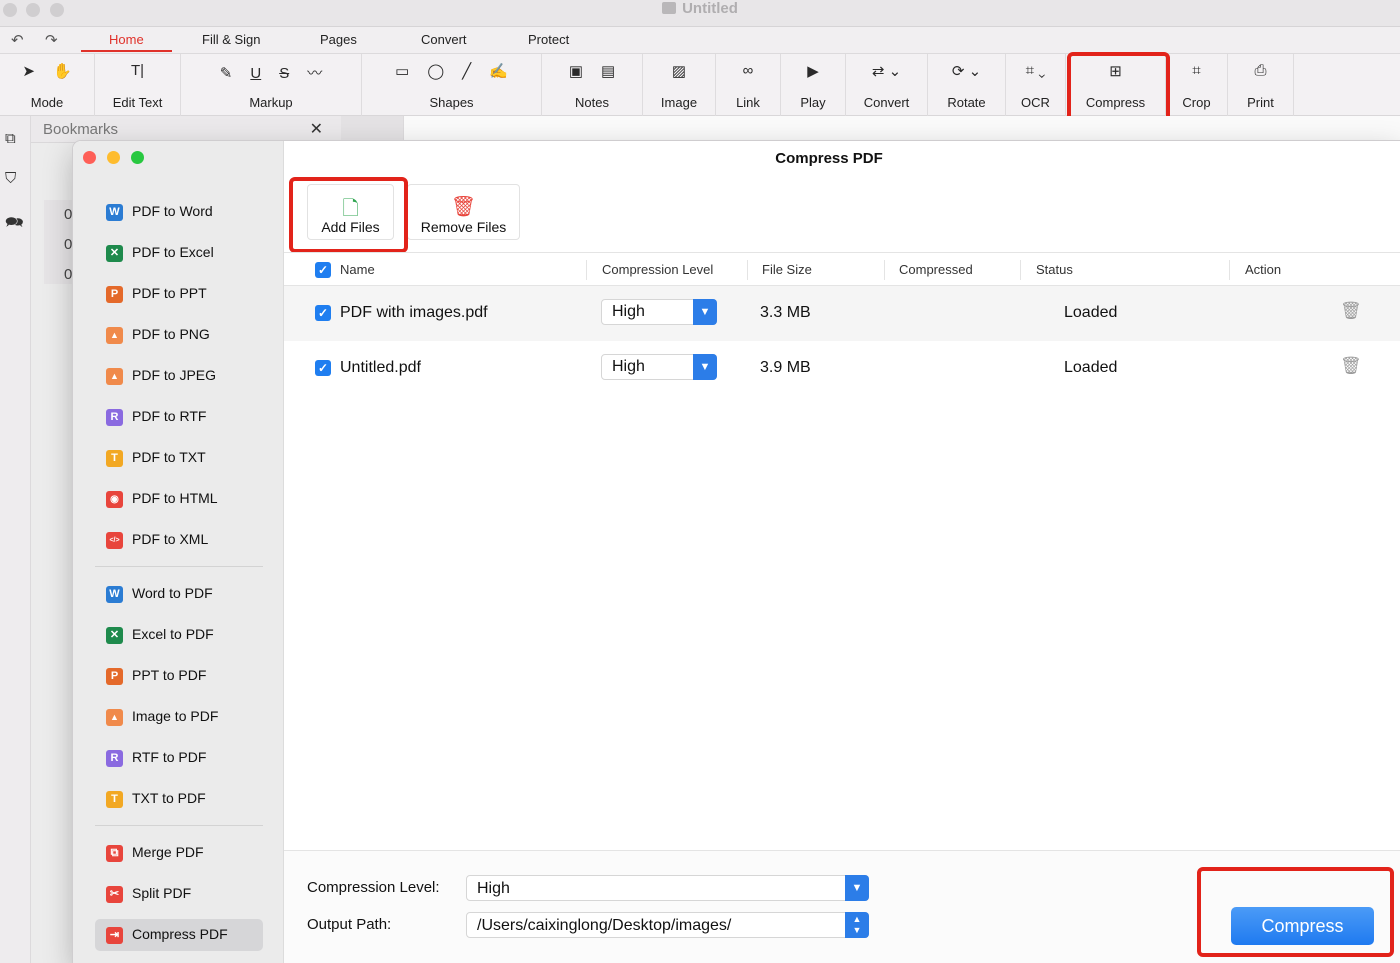  Describe the element at coordinates (179, 935) in the screenshot. I see `sidebar-item-compress-pdf: ⇥ Compress PDF` at that location.